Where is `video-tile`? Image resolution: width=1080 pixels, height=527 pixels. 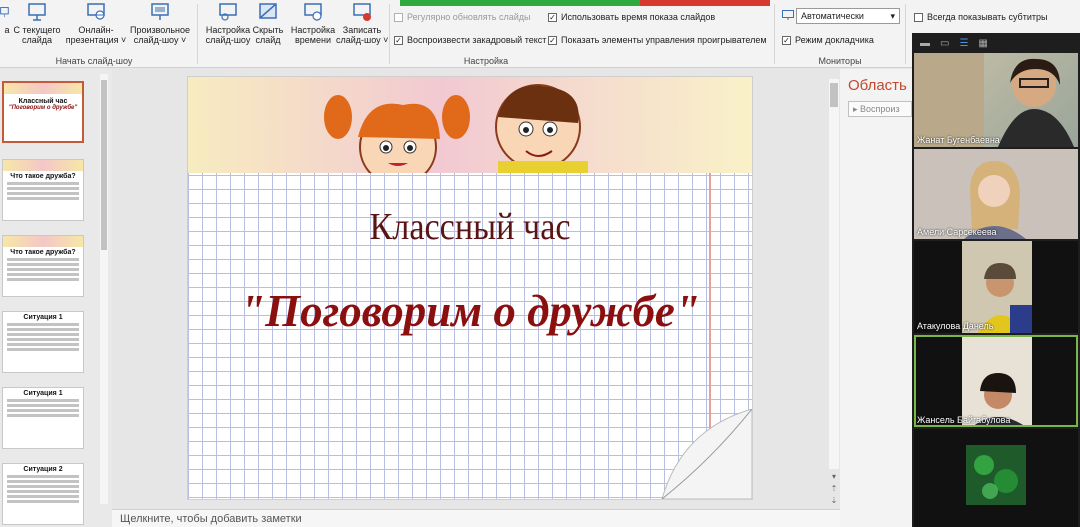 video-tile is located at coordinates (996, 478).